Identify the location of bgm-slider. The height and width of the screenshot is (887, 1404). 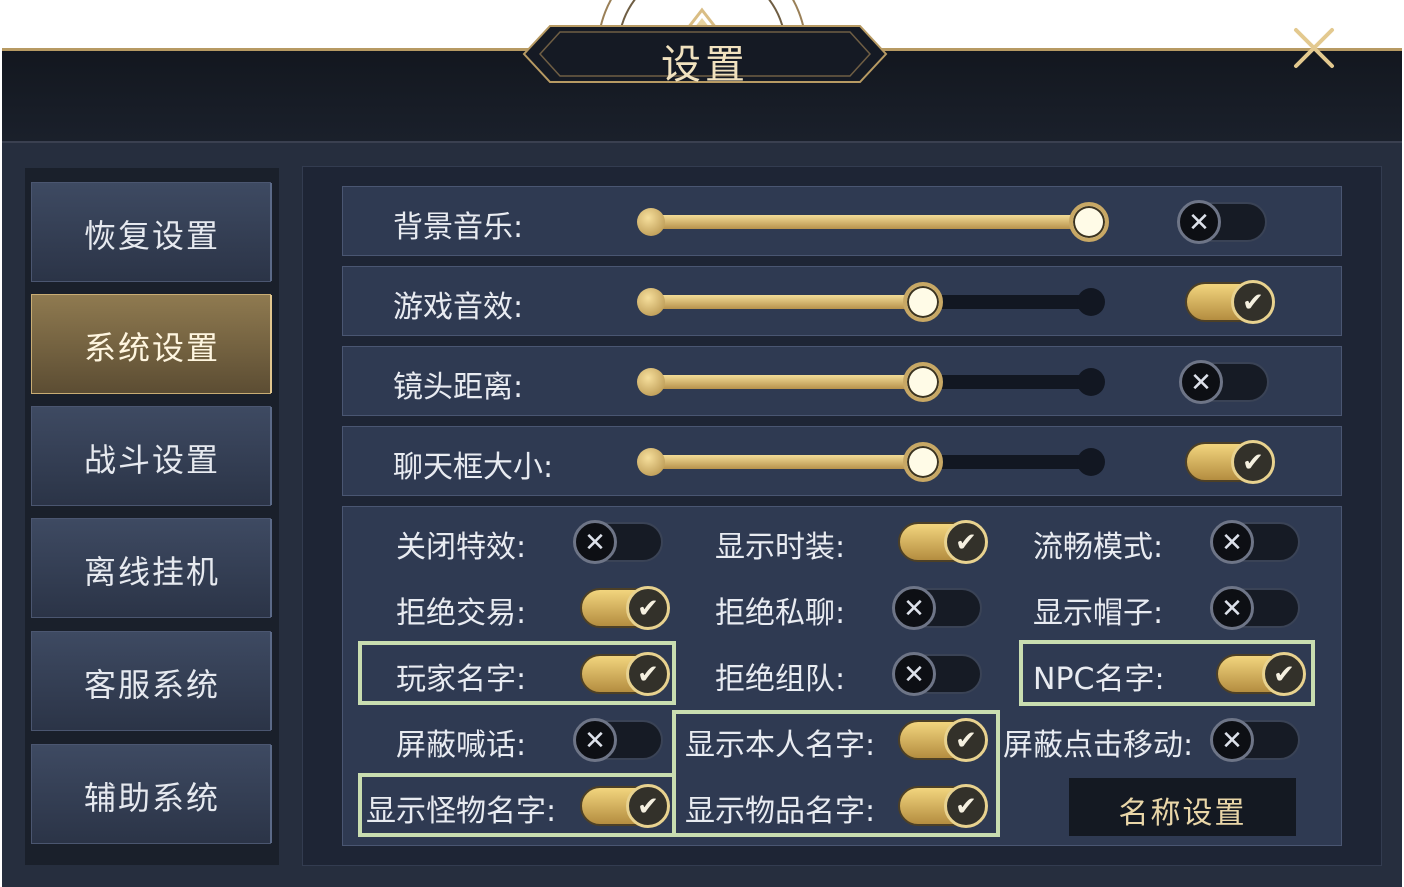
(873, 222).